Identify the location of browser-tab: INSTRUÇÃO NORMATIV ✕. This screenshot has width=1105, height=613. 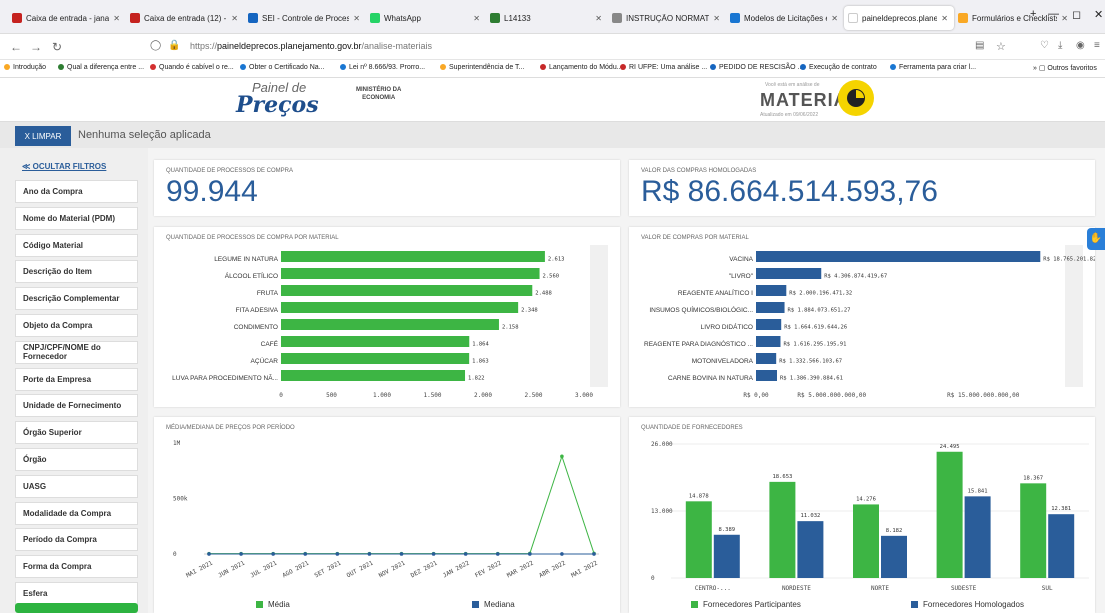
(667, 18).